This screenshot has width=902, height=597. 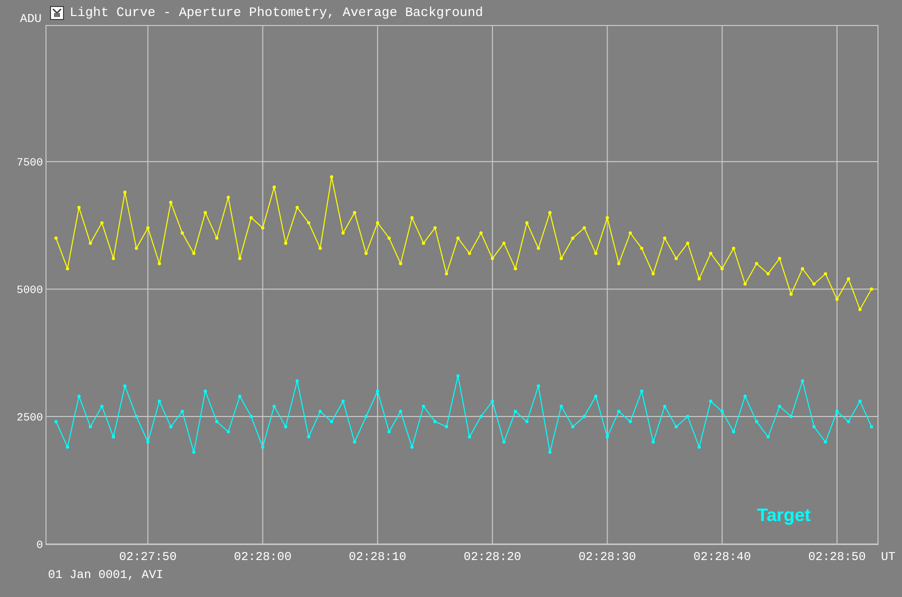 What do you see at coordinates (106, 575) in the screenshot?
I see `footer-text: 01 Jan 0001, AVI` at bounding box center [106, 575].